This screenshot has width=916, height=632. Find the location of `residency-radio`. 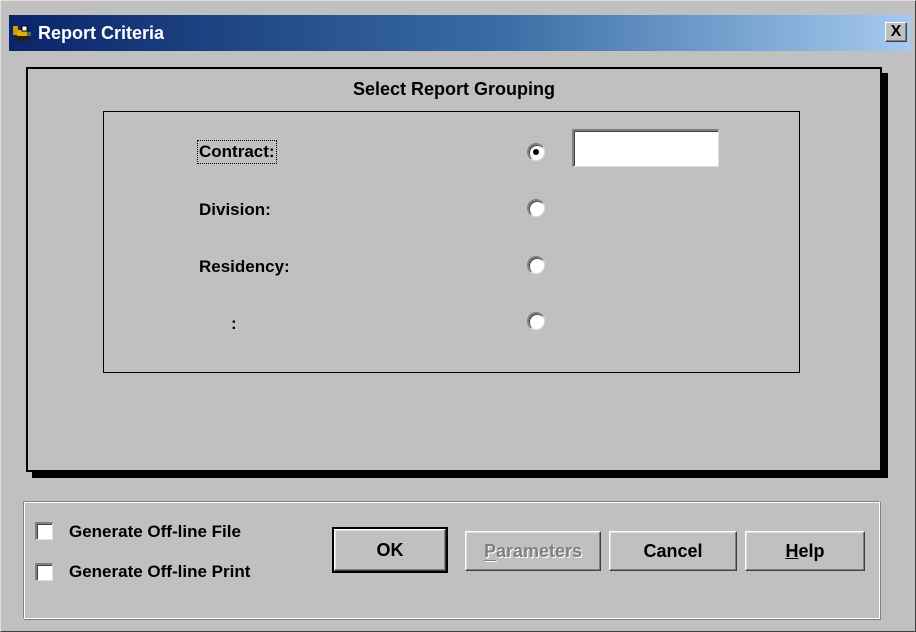

residency-radio is located at coordinates (536, 265).